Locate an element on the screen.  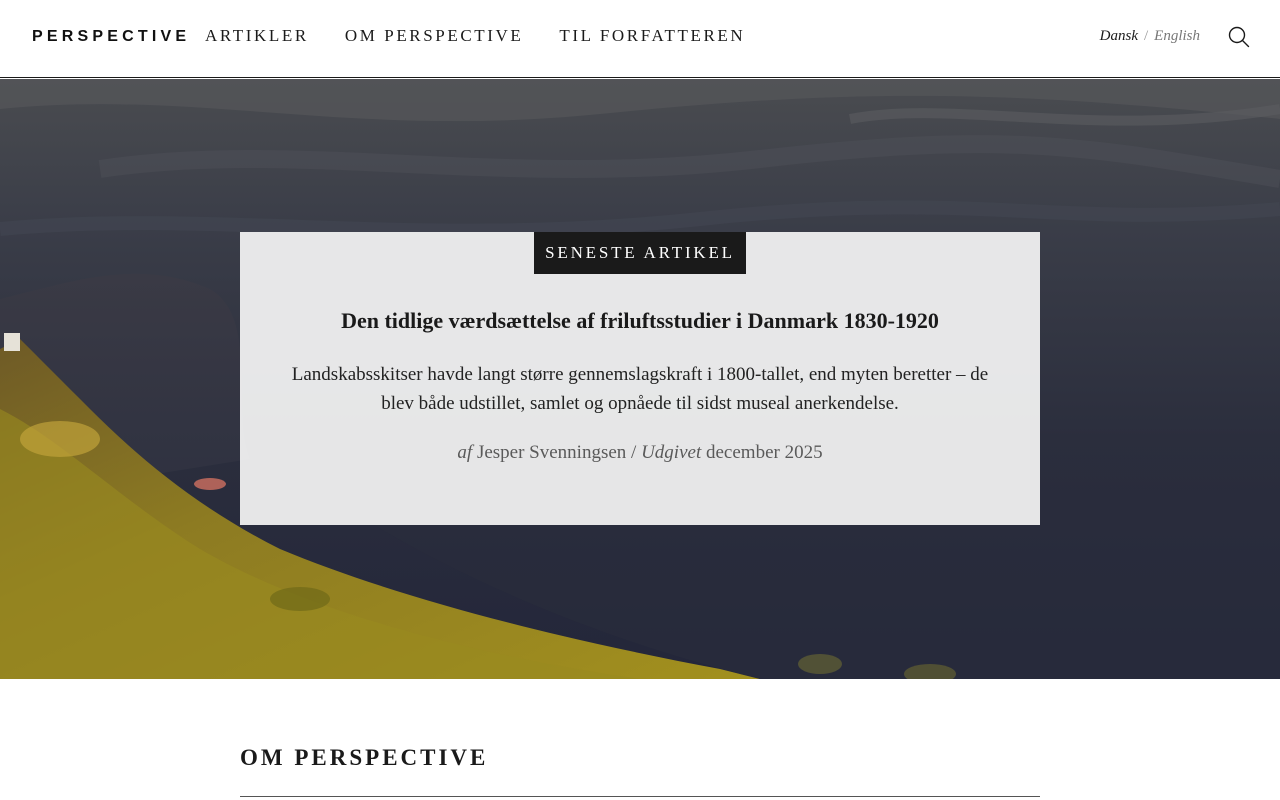
latest-article-tag: SENESTE ARTIKEL is located at coordinates (640, 253).